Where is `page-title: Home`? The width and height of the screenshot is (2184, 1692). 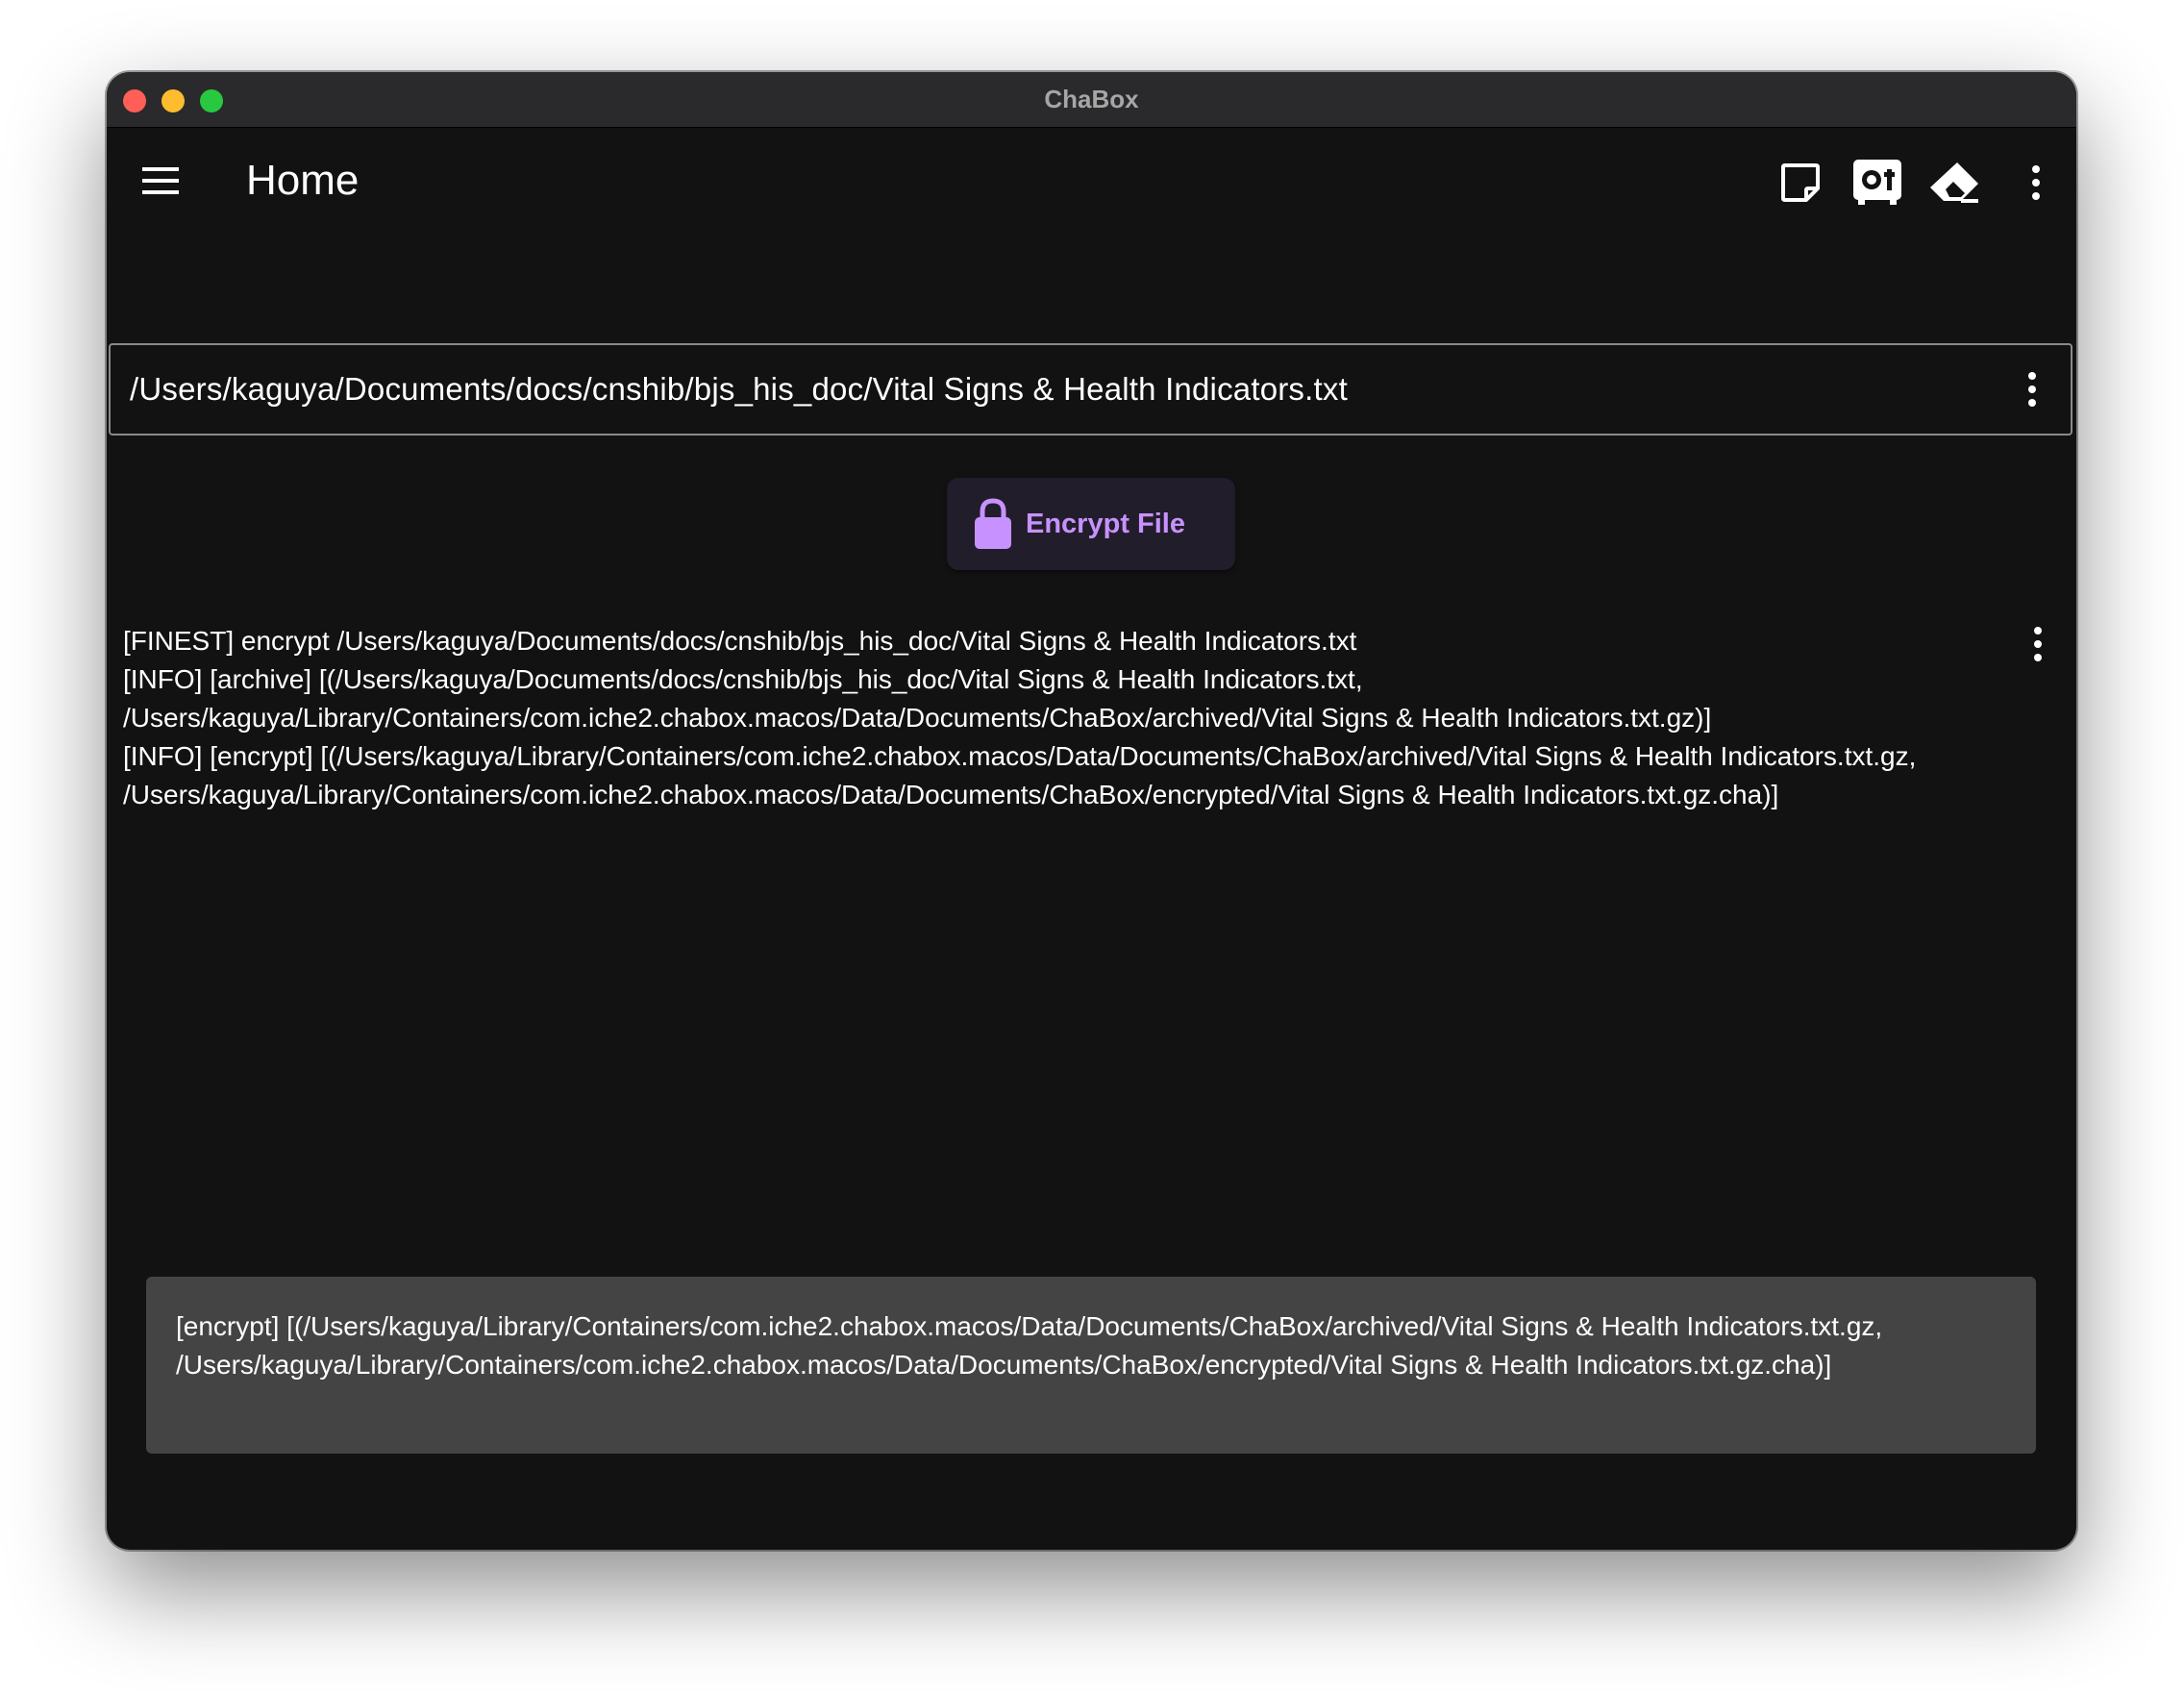 page-title: Home is located at coordinates (303, 180).